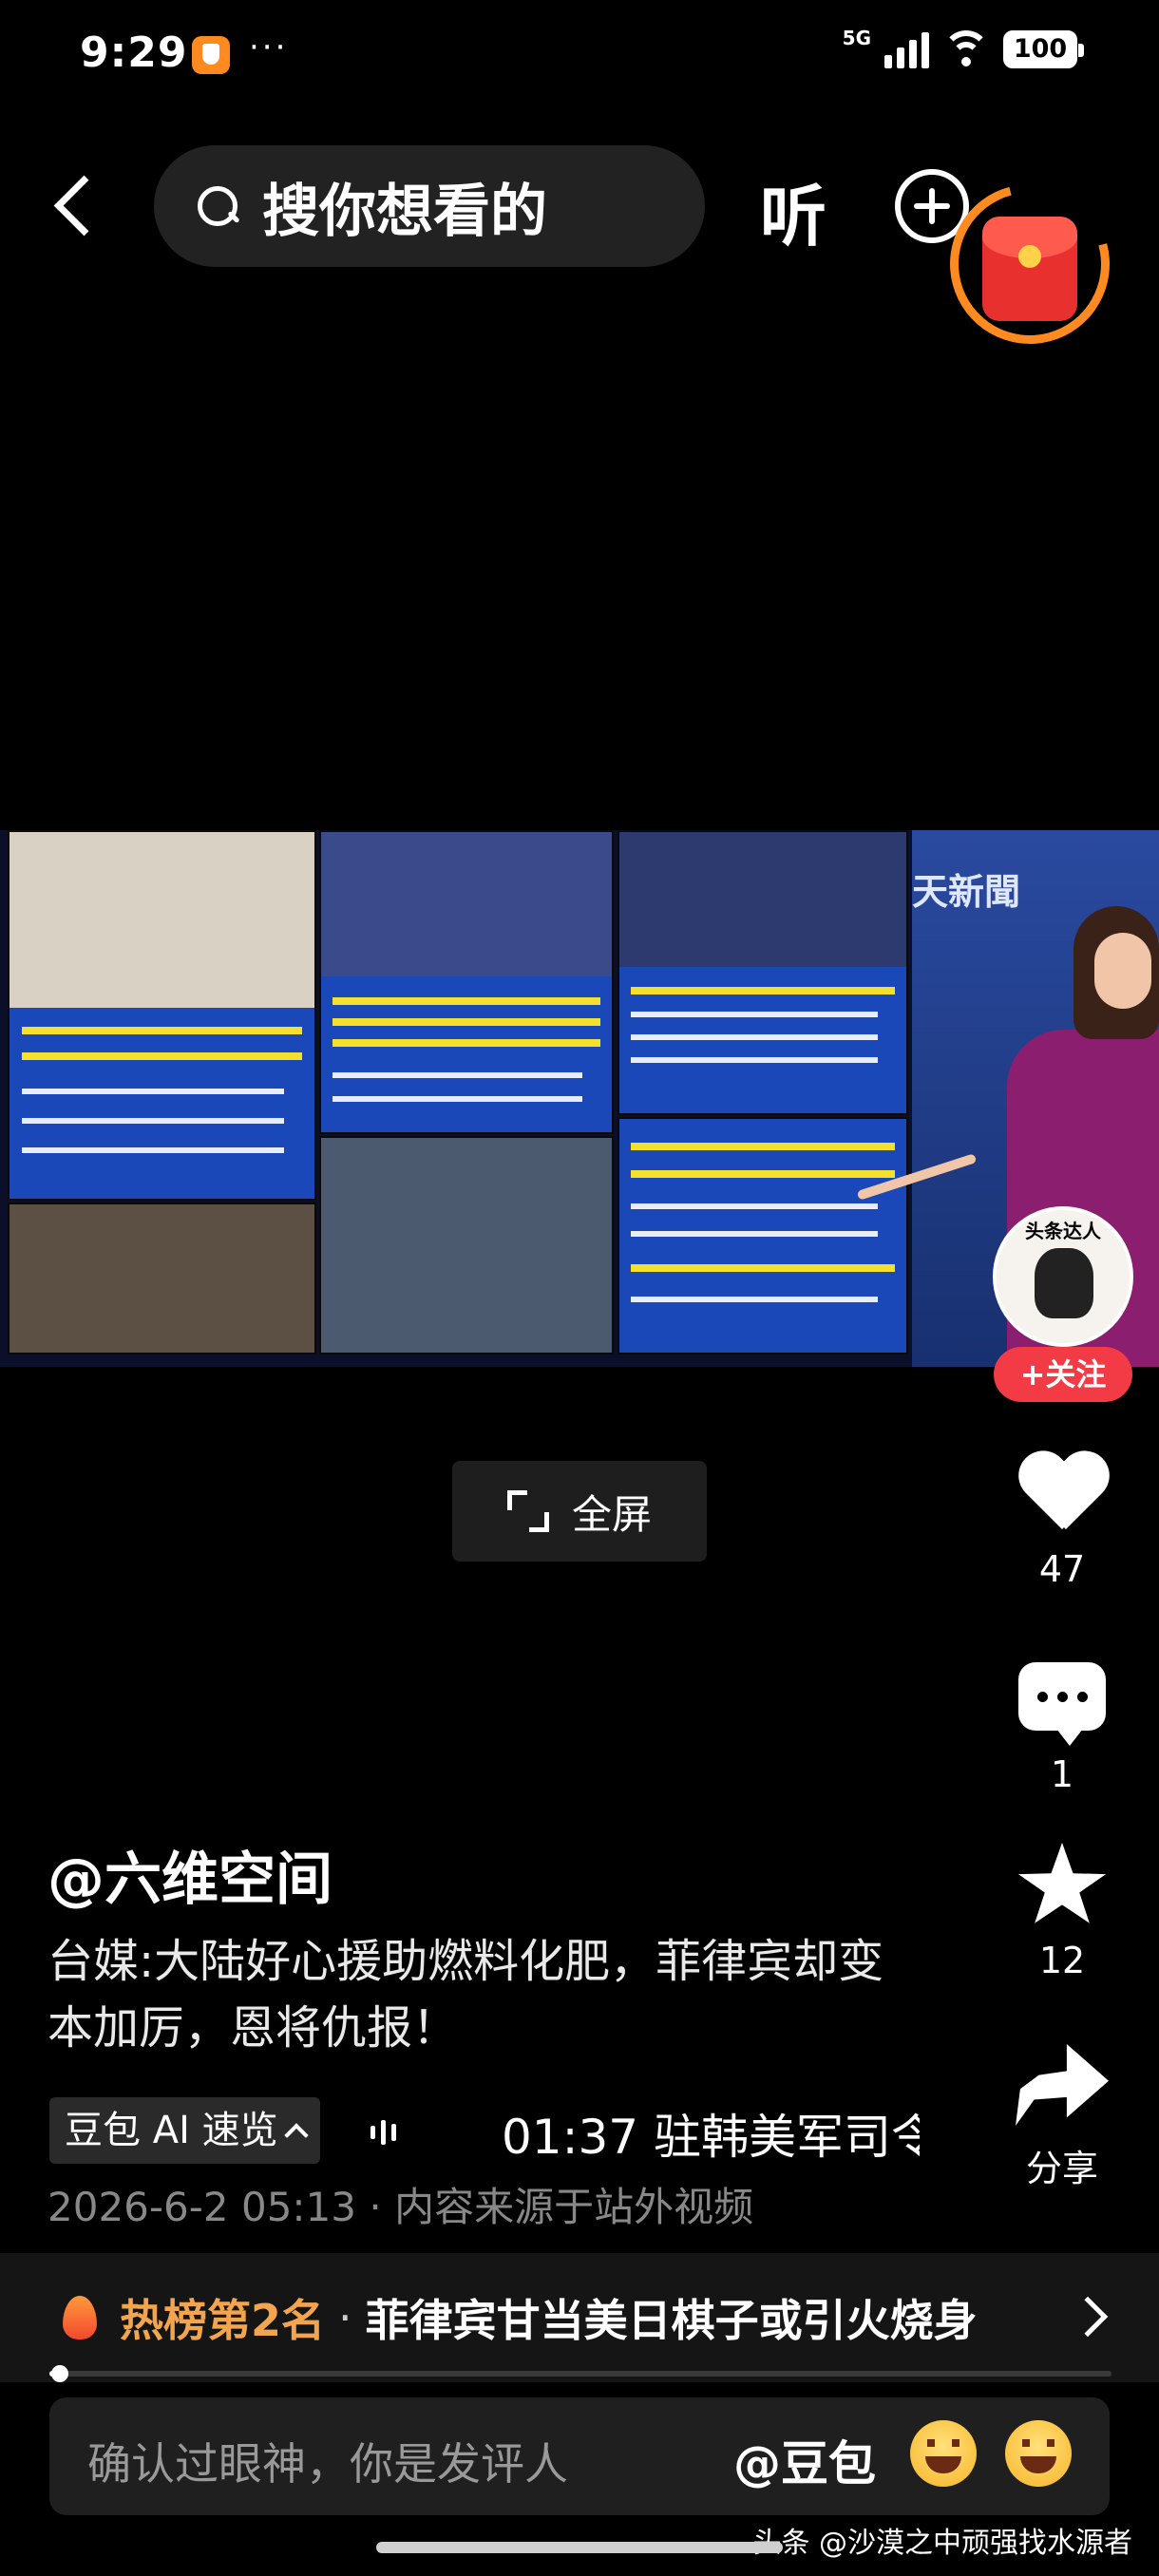 The height and width of the screenshot is (2576, 1159). I want to click on laugh-emoji-icon, so click(1038, 2453).